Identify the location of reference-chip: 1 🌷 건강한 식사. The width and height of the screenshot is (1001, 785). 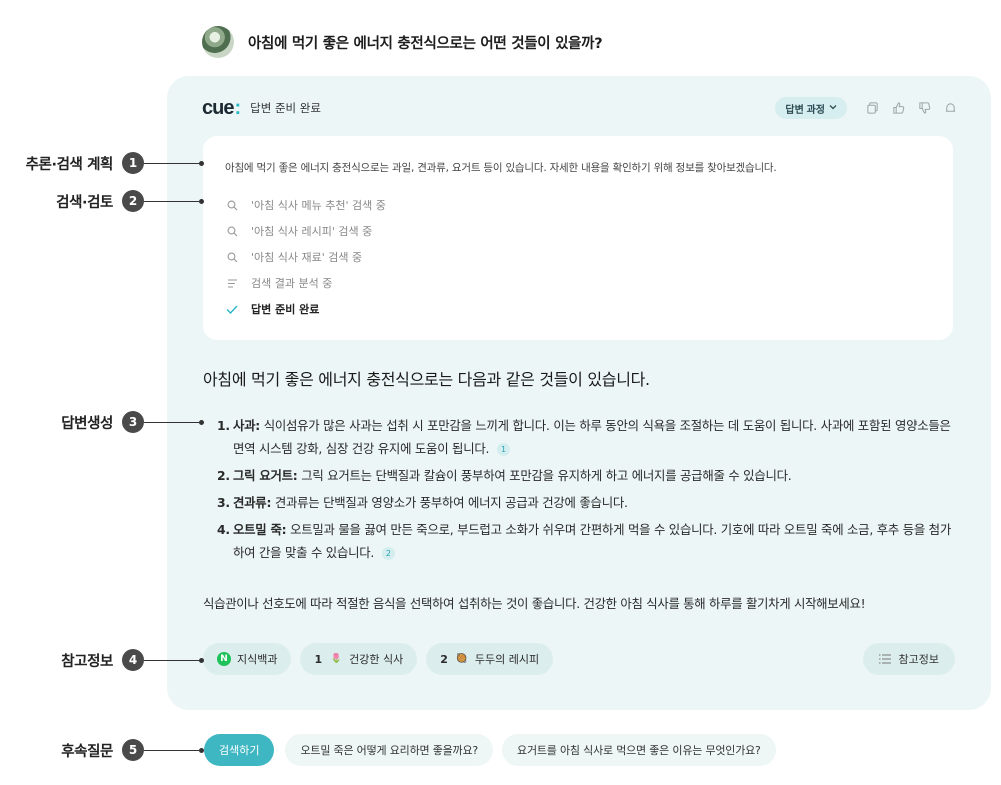
(359, 659).